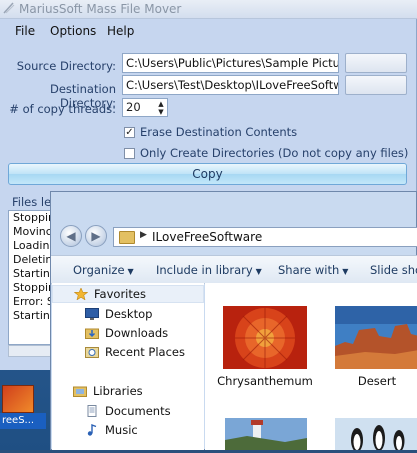 Image resolution: width=417 pixels, height=453 pixels. What do you see at coordinates (230, 85) in the screenshot?
I see `destination-directory-input: C:\Users\Test\Desktop\ILoveFreeSoftware` at bounding box center [230, 85].